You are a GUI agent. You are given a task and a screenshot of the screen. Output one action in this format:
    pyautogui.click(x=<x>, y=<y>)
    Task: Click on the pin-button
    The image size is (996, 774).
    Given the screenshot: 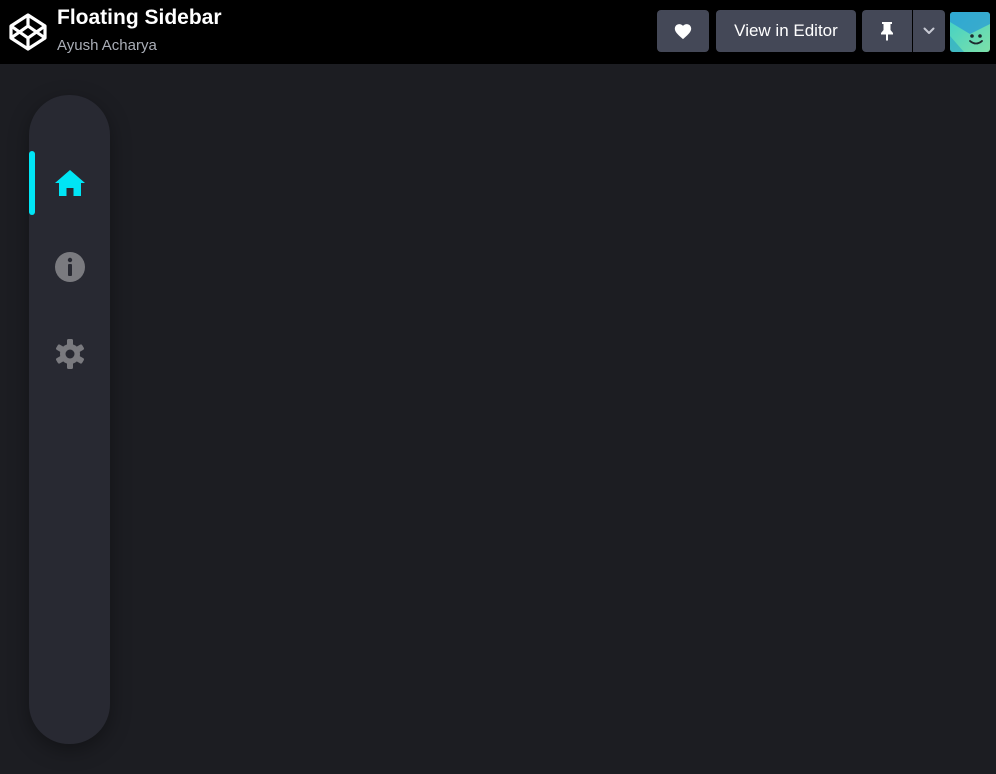 What is the action you would take?
    pyautogui.click(x=887, y=31)
    